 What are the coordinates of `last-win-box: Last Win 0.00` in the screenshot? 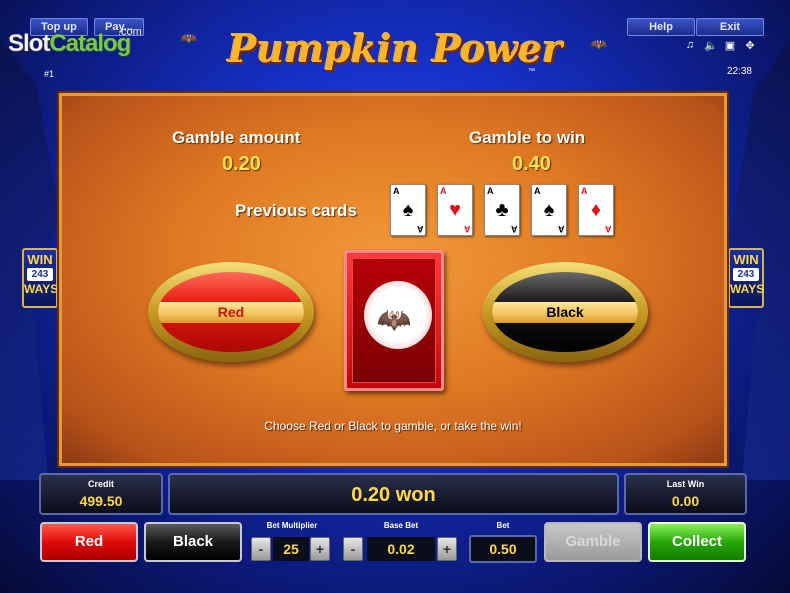 It's located at (685, 494).